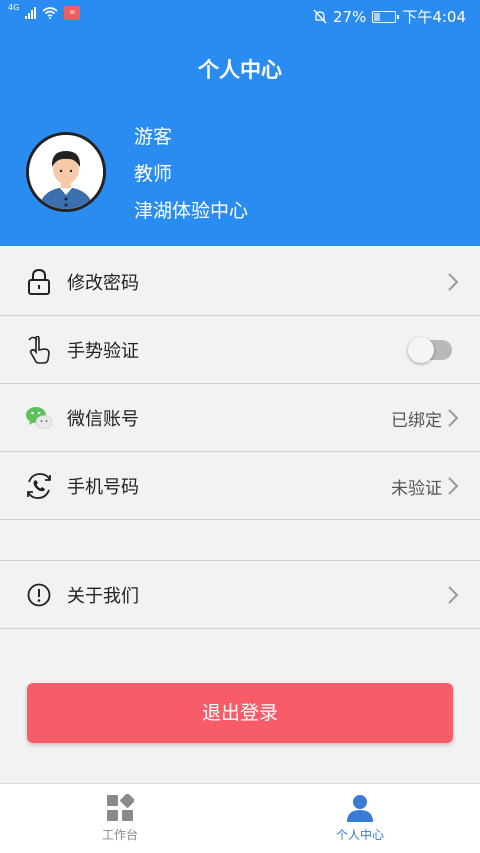 The width and height of the screenshot is (480, 853). Describe the element at coordinates (39, 485) in the screenshot. I see `phone-refresh-icon` at that location.